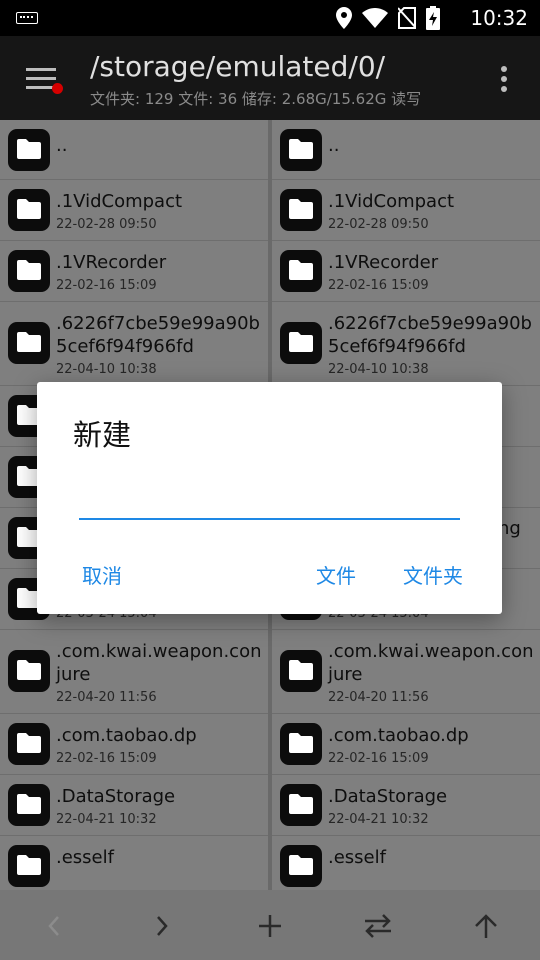  I want to click on add-button, so click(270, 926).